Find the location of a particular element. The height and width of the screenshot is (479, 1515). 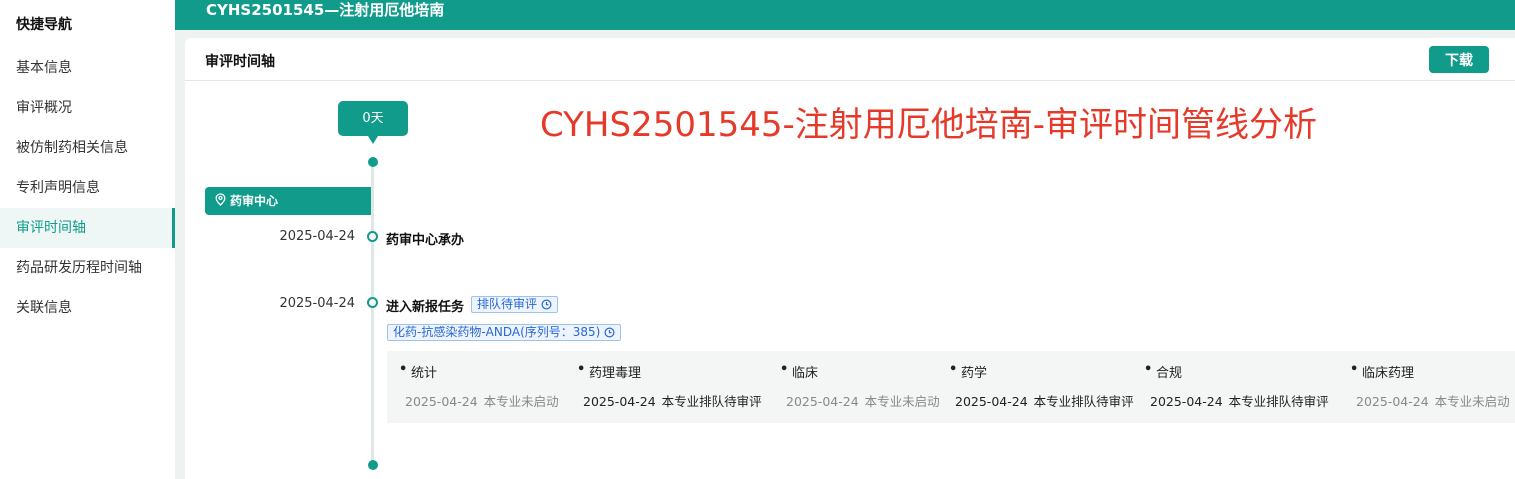

specialty-name: 合规 is located at coordinates (1163, 371).